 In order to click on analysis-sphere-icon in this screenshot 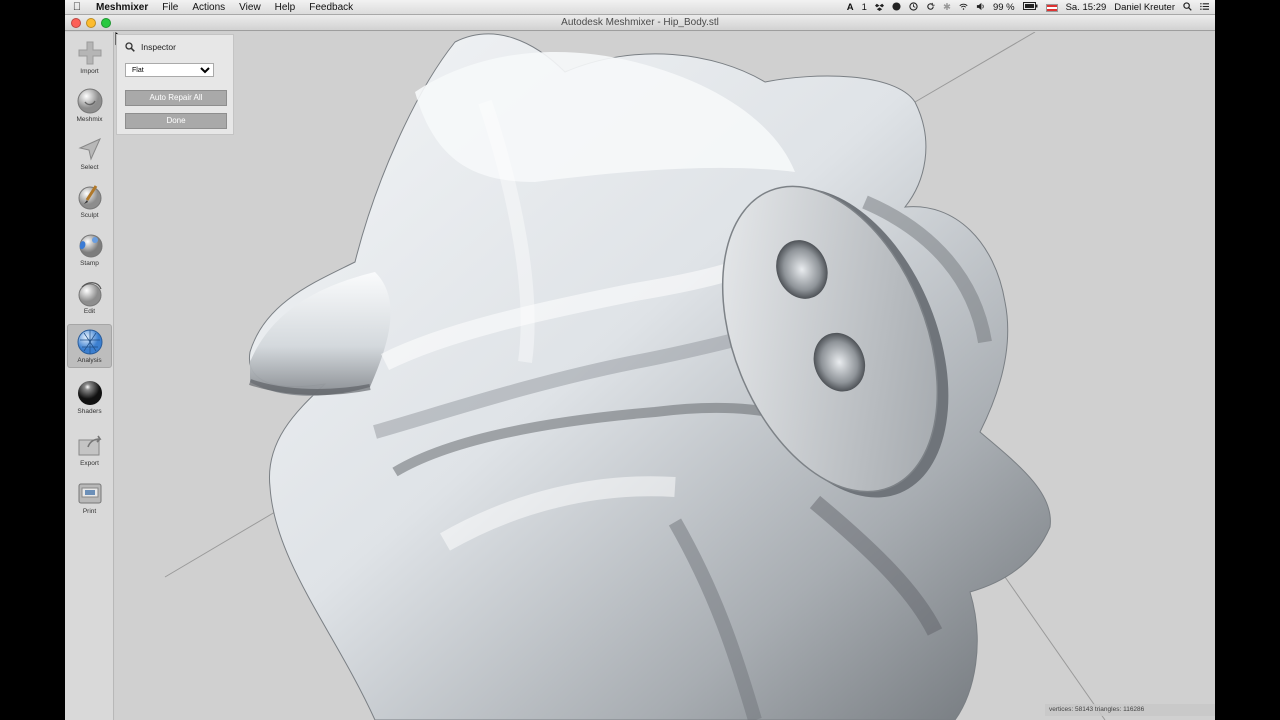, I will do `click(89, 342)`.